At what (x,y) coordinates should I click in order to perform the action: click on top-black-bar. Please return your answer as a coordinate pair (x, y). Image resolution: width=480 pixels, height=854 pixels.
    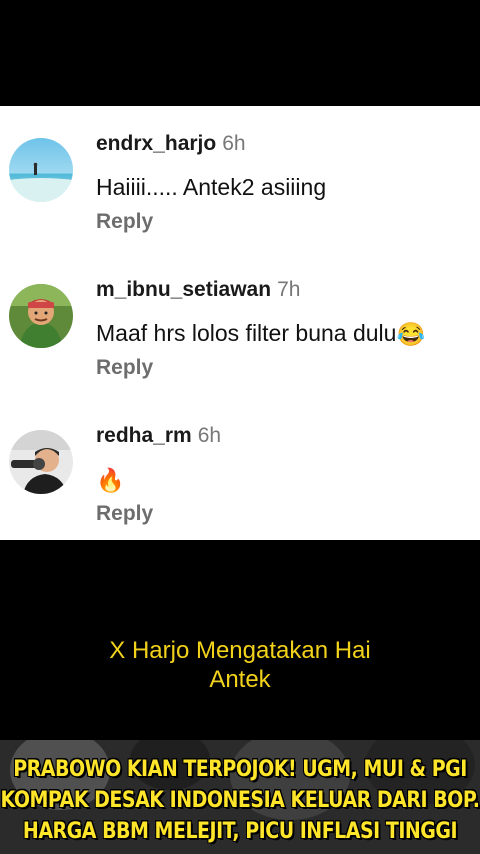
    Looking at the image, I should click on (240, 53).